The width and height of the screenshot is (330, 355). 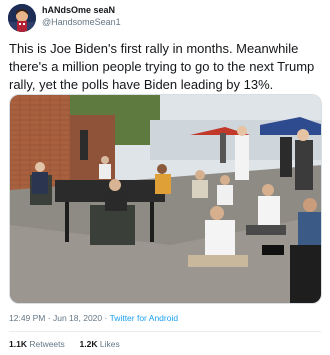 I want to click on avatar, so click(x=22, y=18).